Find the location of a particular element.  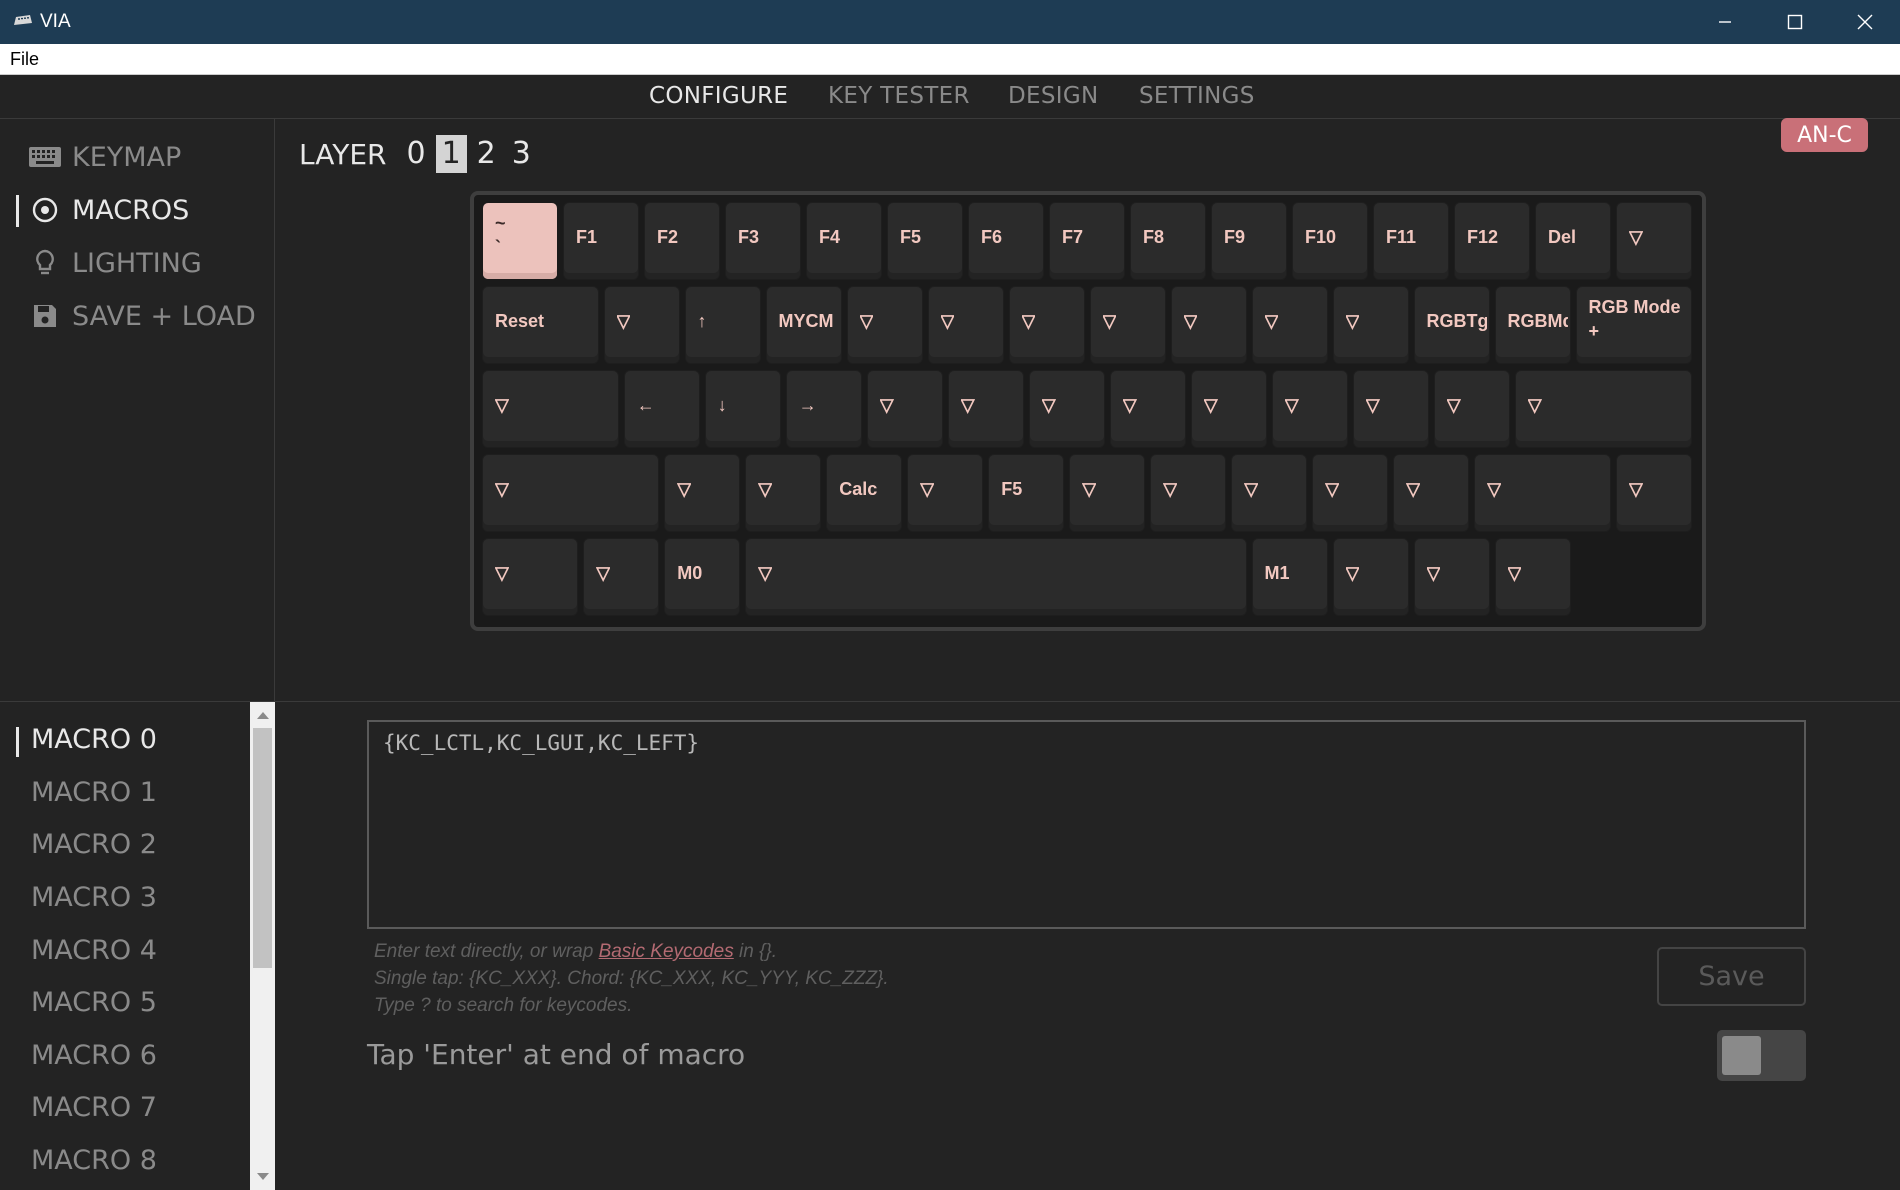

tab-design: DESIGN is located at coordinates (1053, 96).